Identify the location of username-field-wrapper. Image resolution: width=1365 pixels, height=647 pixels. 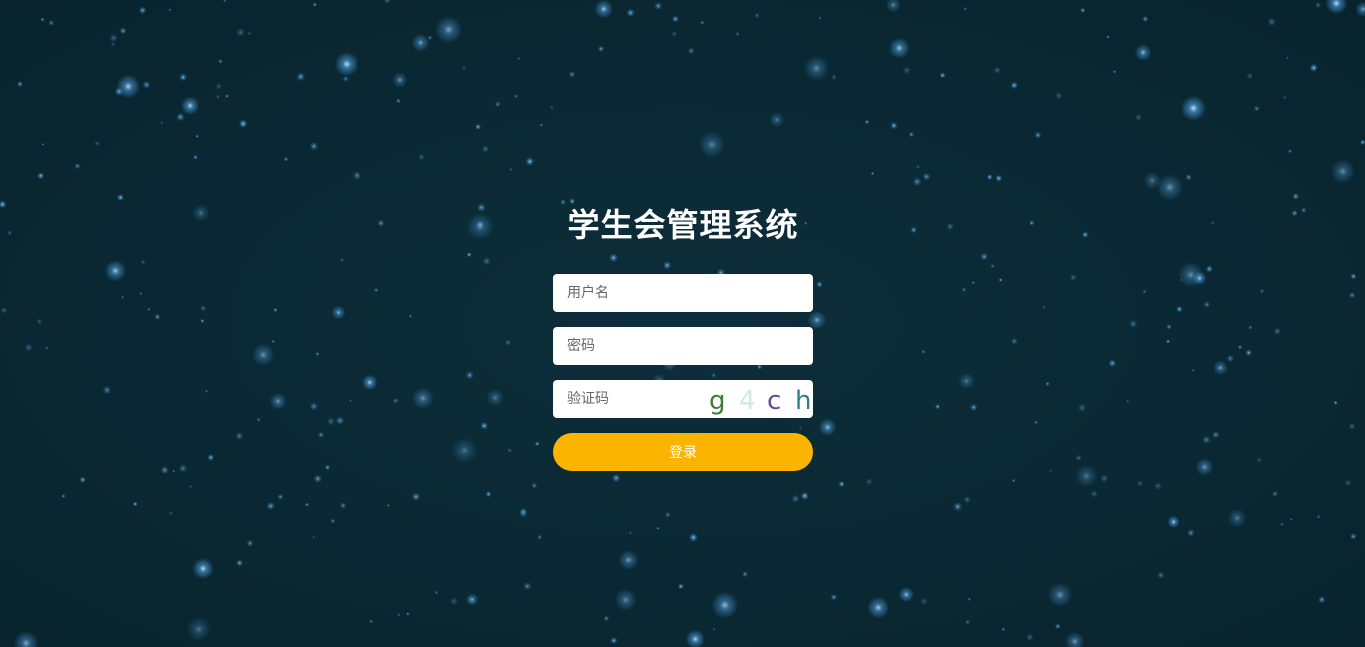
(683, 293).